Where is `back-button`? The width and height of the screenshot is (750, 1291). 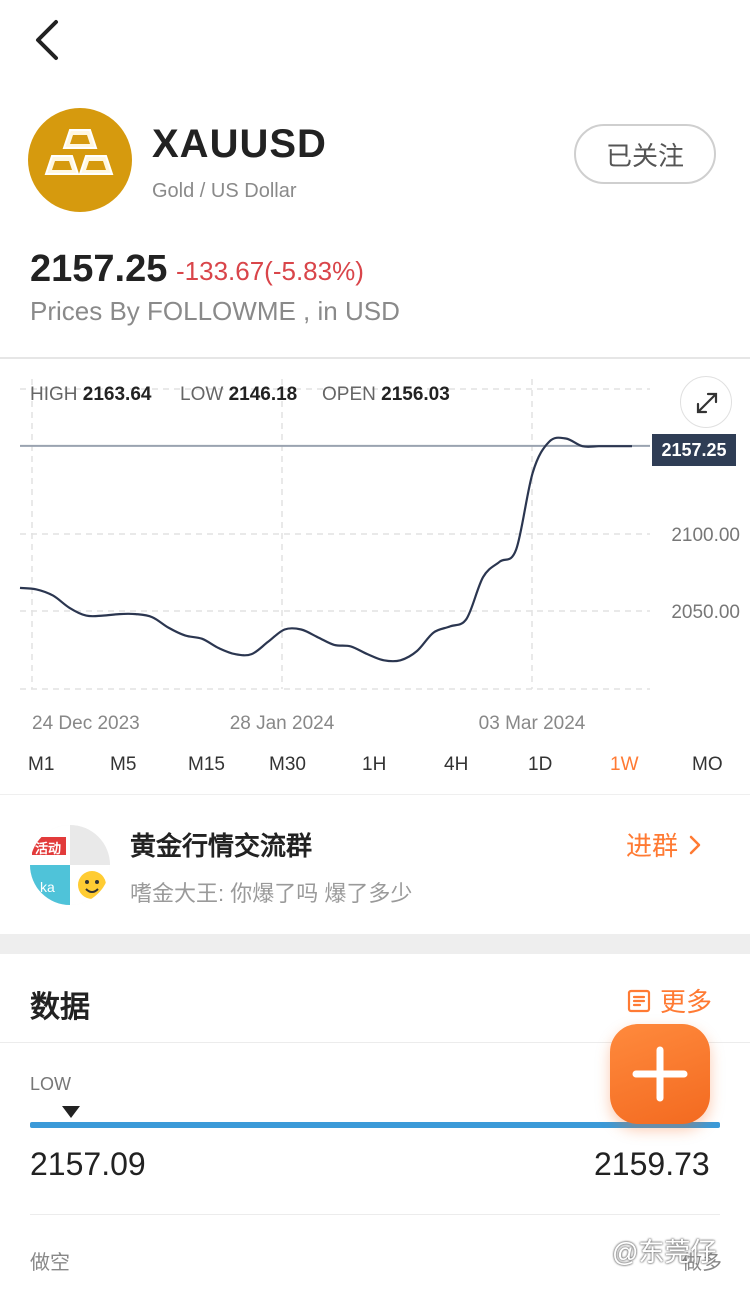
back-button is located at coordinates (50, 40).